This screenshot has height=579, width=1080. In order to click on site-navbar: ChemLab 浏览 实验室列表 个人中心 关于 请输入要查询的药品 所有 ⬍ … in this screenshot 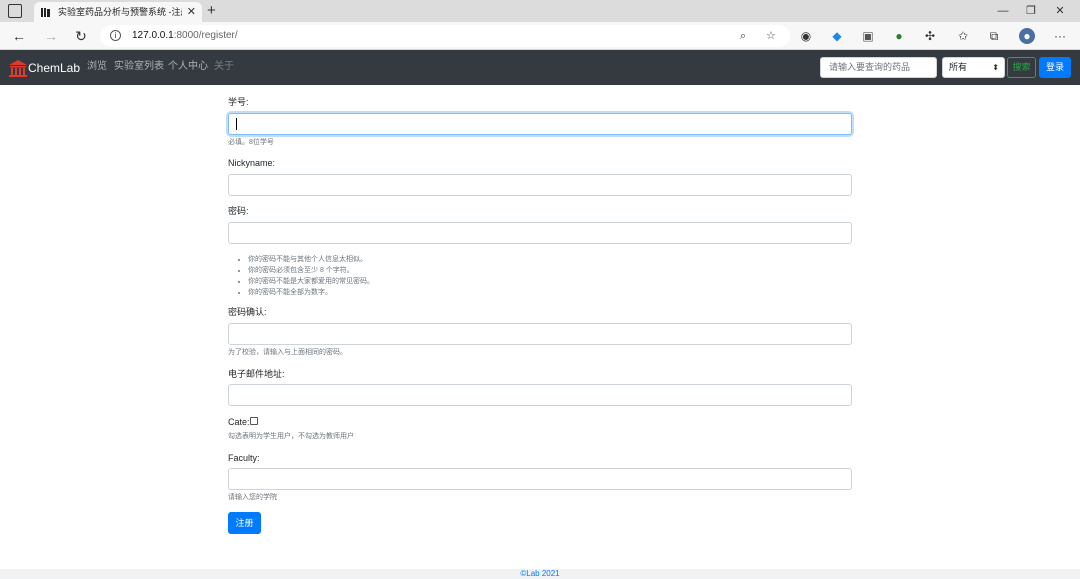, I will do `click(540, 67)`.